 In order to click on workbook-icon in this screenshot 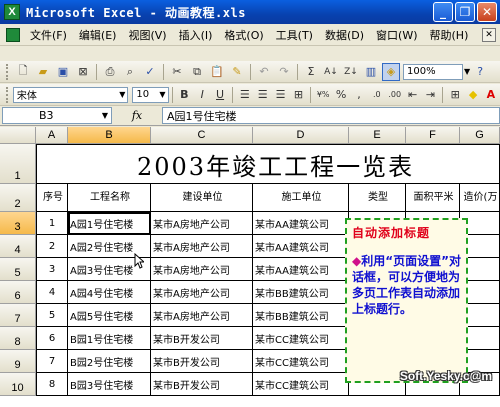, I will do `click(13, 34)`.